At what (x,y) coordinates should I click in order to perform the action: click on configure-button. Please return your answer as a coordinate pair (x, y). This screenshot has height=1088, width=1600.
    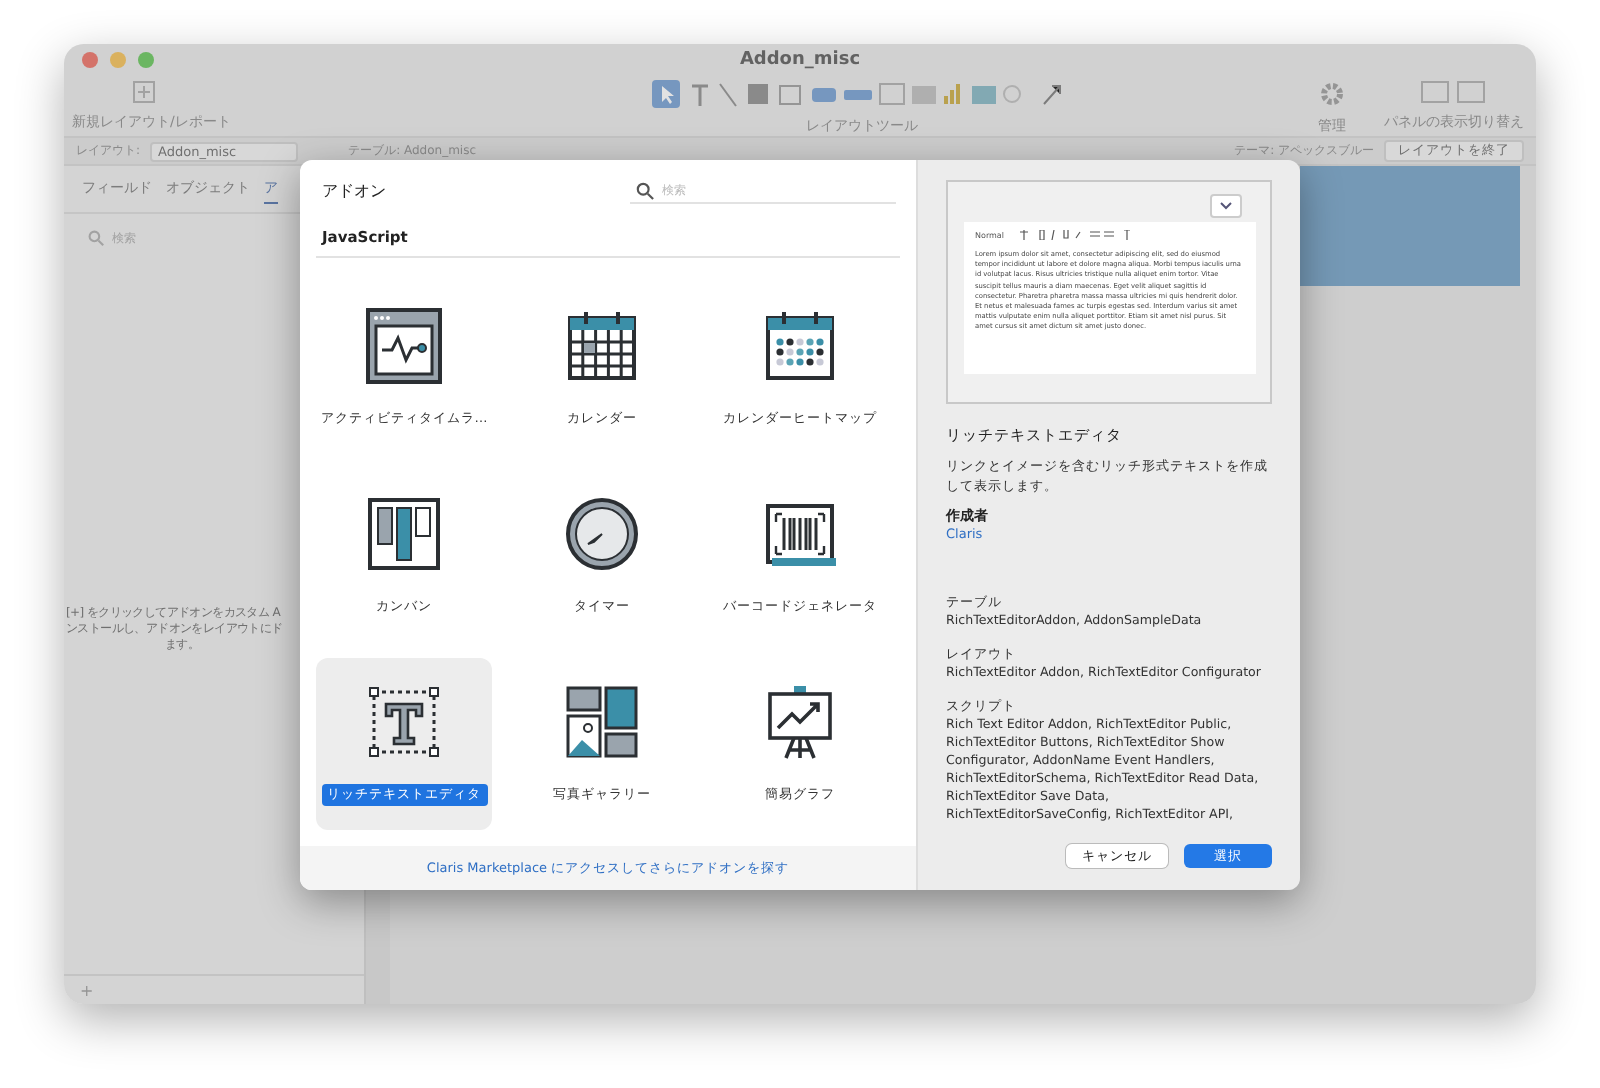
    Looking at the image, I should click on (1226, 206).